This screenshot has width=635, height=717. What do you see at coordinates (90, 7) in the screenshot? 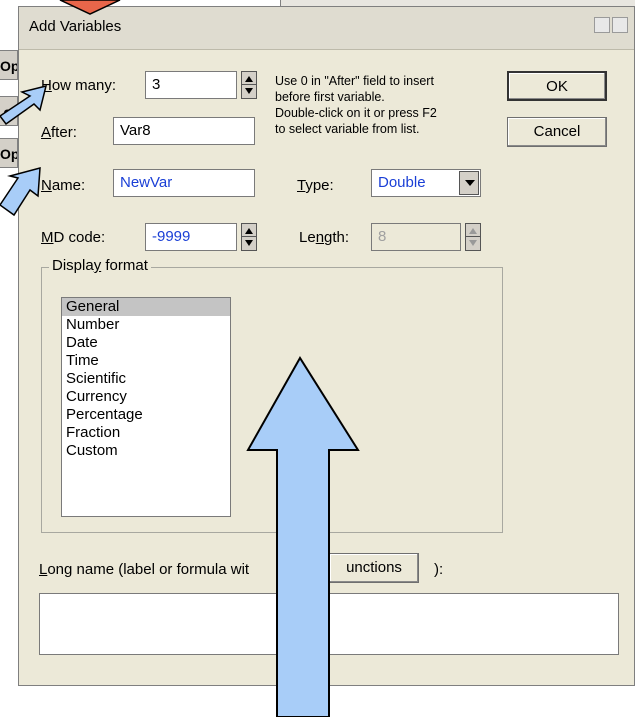
I see `top-arrow-icon` at bounding box center [90, 7].